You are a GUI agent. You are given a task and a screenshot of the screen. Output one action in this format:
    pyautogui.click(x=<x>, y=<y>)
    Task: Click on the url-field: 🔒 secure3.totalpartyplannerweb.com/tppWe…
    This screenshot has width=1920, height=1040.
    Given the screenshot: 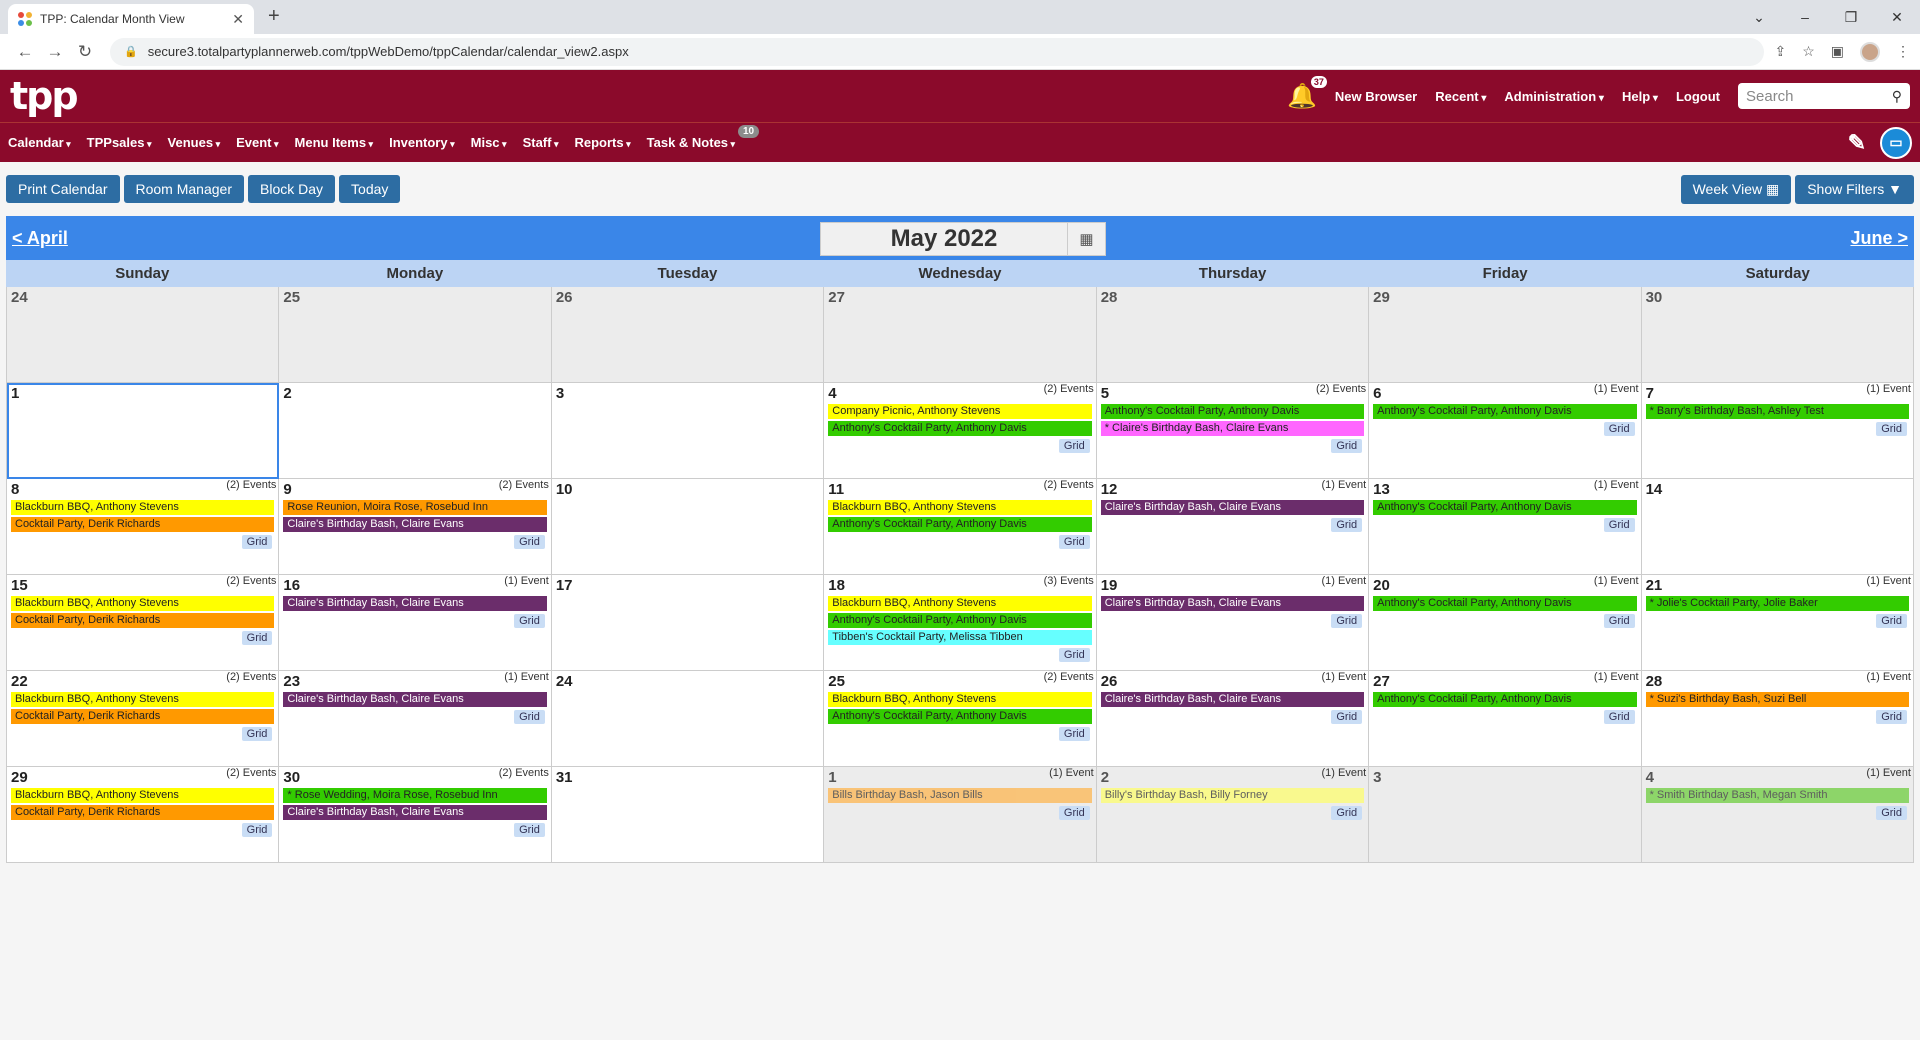 What is the action you would take?
    pyautogui.click(x=937, y=51)
    